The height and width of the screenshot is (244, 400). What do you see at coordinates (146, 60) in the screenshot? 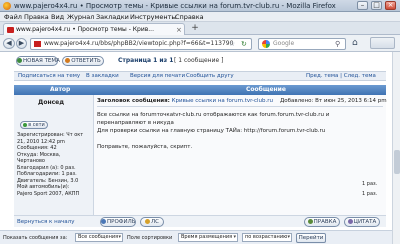
I see `page-info: Страница 1 из 1` at bounding box center [146, 60].